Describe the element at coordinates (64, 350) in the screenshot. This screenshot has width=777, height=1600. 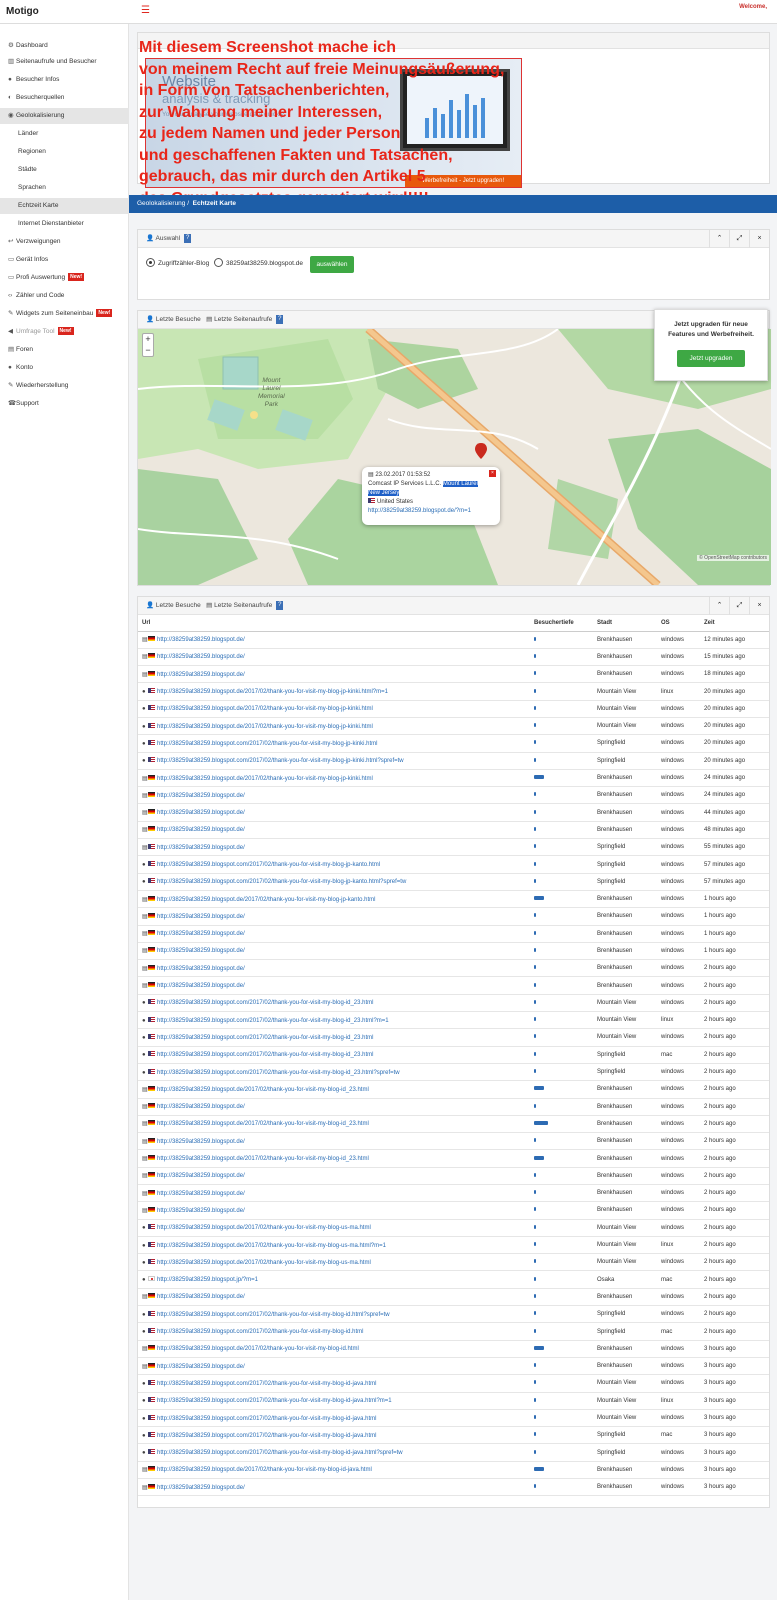
I see `sidebar-item-17: ▤ Foren` at that location.